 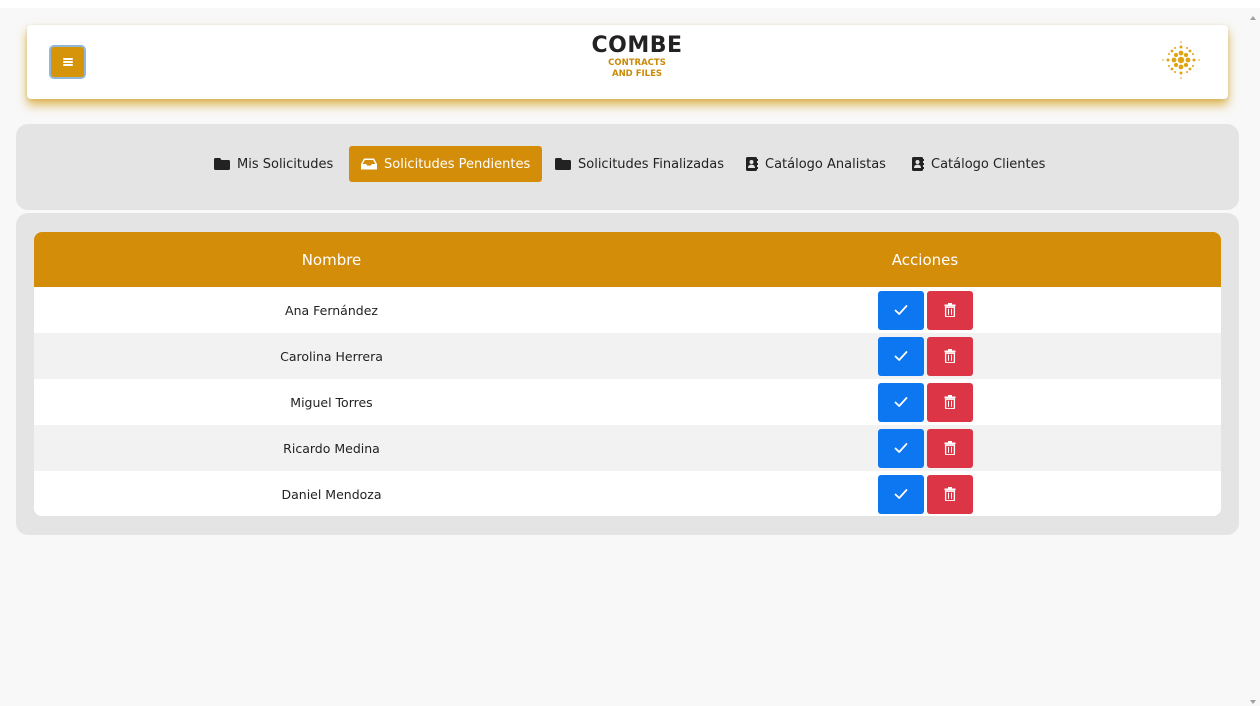 I want to click on table-row: Miguel Torres, so click(x=627, y=402).